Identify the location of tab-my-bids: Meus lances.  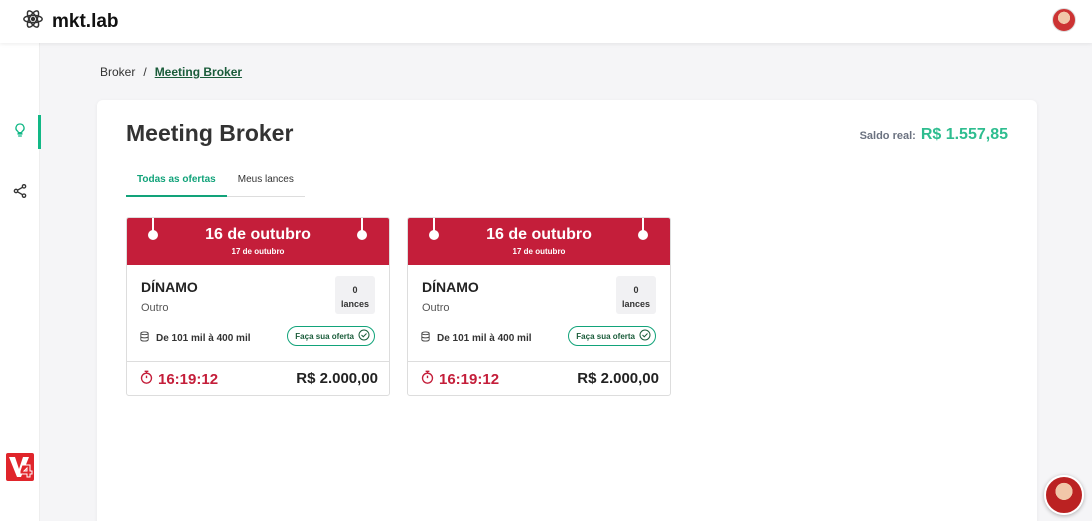
(266, 181).